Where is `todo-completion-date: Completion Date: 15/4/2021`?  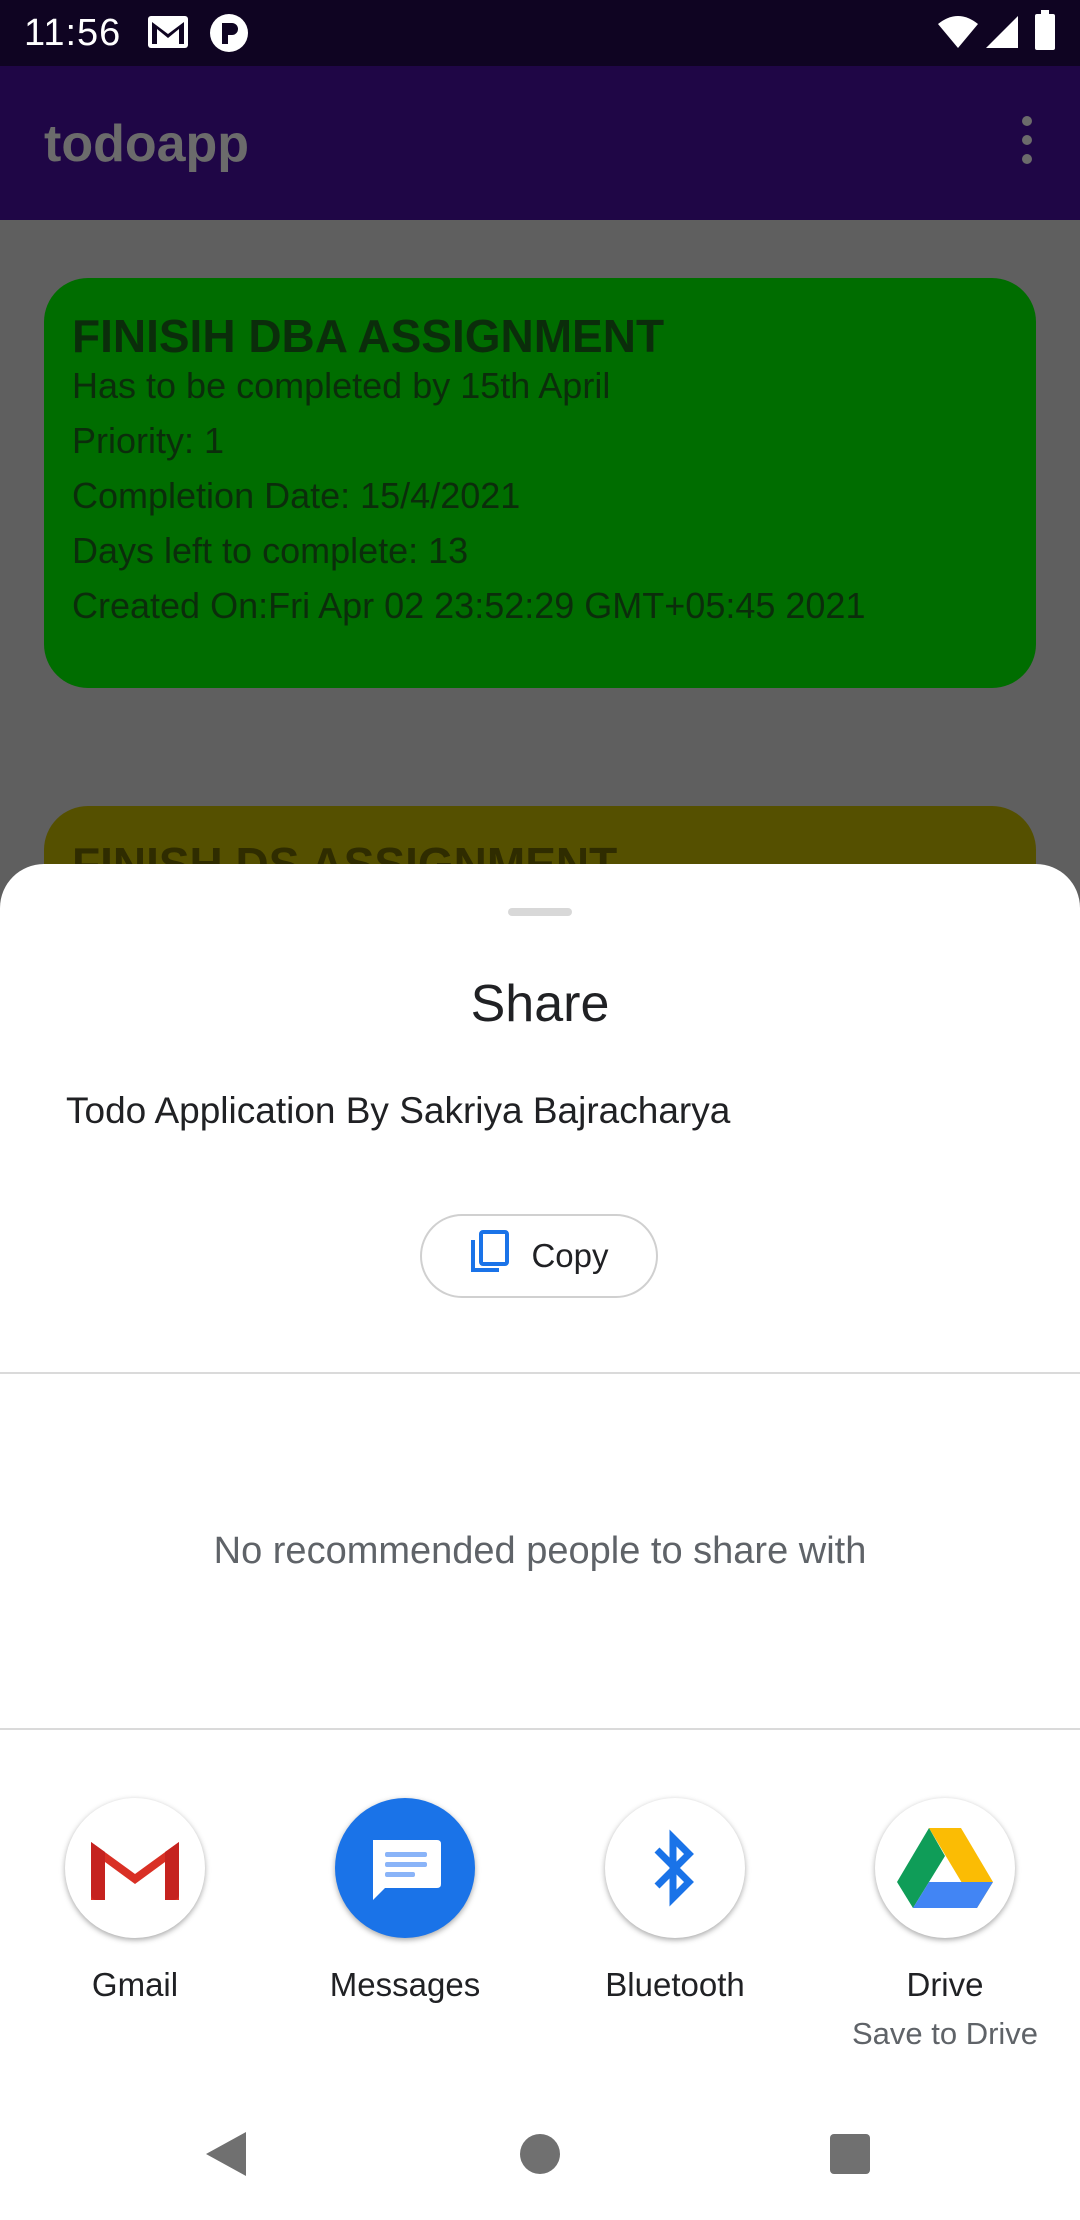
todo-completion-date: Completion Date: 15/4/2021 is located at coordinates (296, 495).